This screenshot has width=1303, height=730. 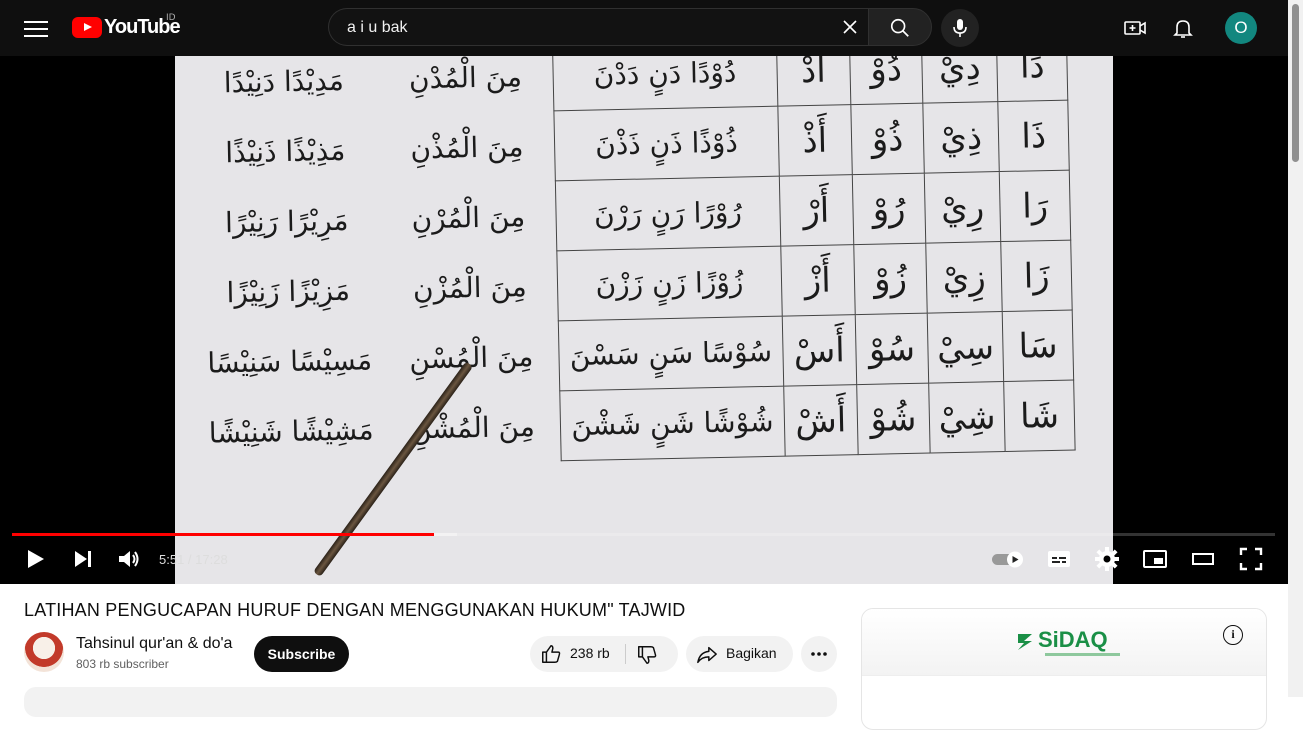 I want to click on table-cell: مَسِيْسًا سَنِيْسًا, so click(x=290, y=361).